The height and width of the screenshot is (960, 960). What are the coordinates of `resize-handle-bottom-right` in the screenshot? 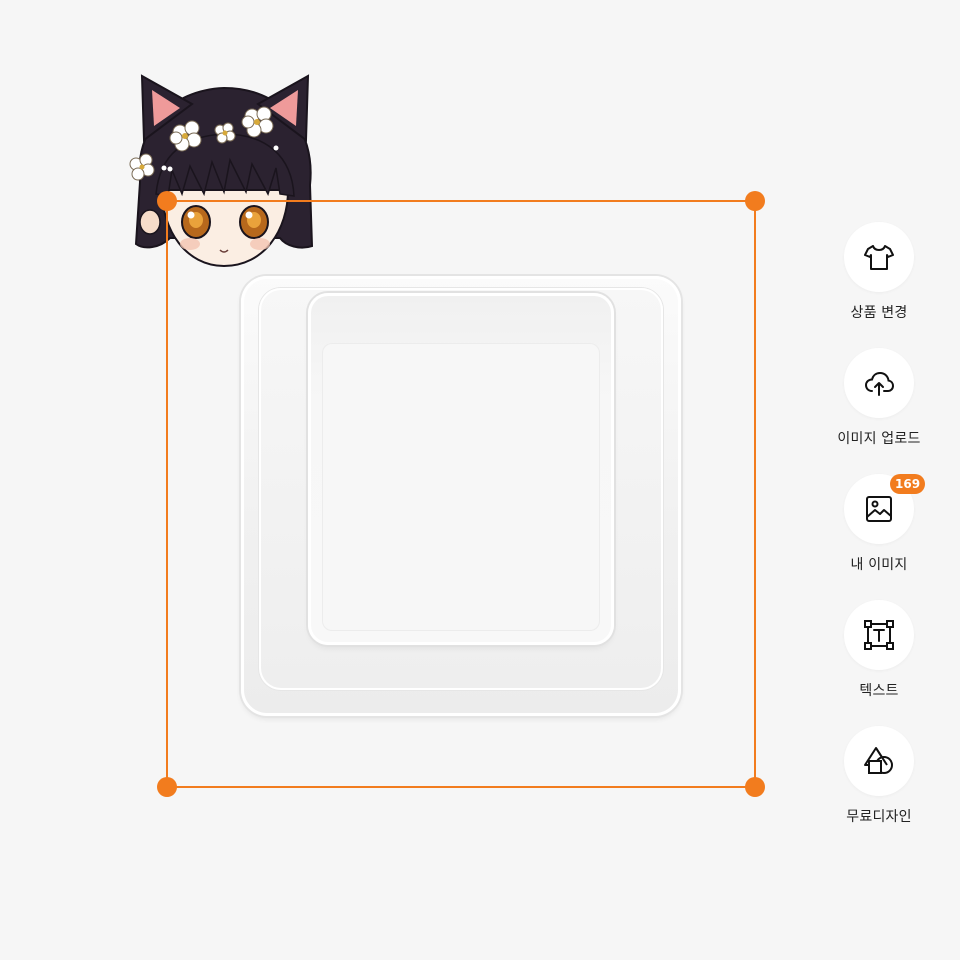 It's located at (755, 787).